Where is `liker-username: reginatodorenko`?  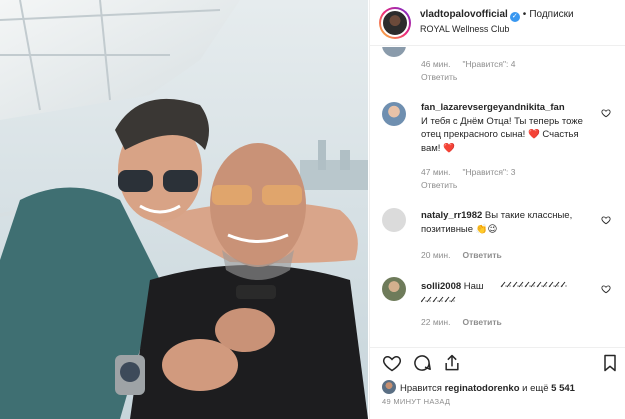 liker-username: reginatodorenko is located at coordinates (482, 388).